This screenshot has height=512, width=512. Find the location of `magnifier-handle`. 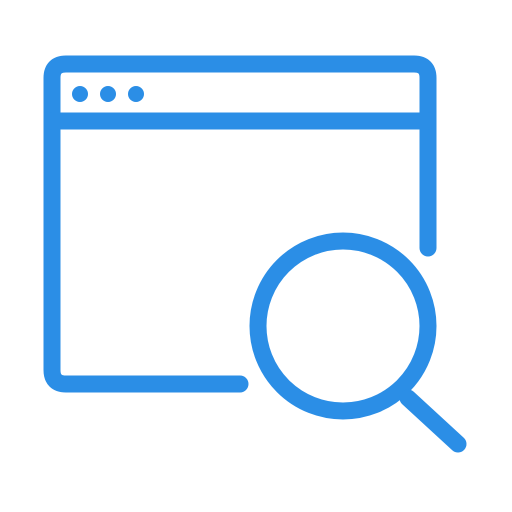

magnifier-handle is located at coordinates (433, 421).